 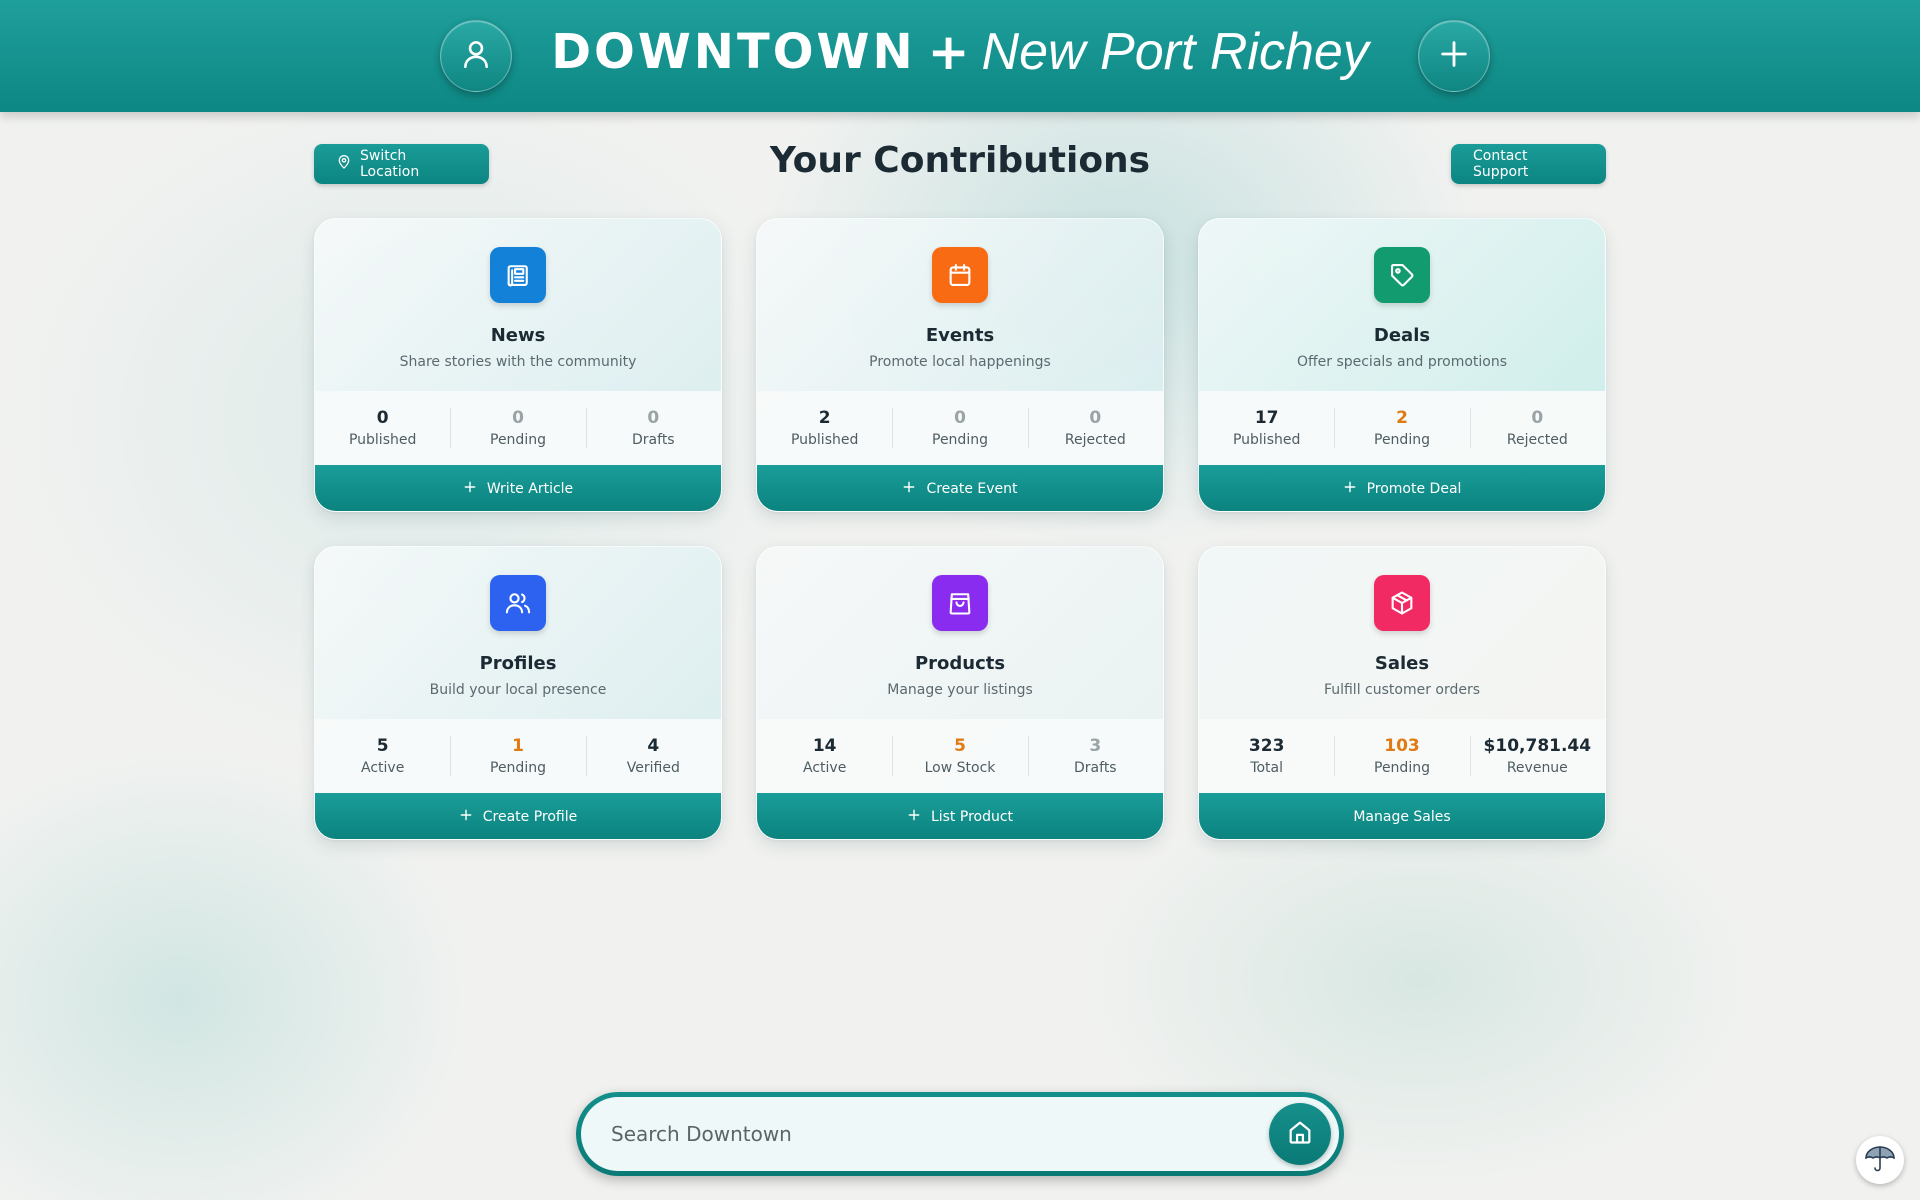 What do you see at coordinates (960, 663) in the screenshot?
I see `card-title: Products` at bounding box center [960, 663].